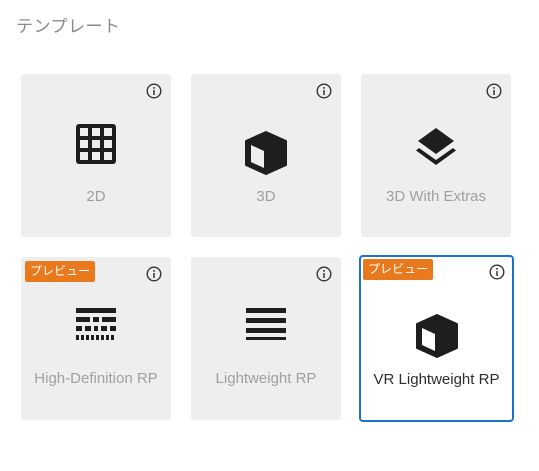 This screenshot has height=471, width=539. What do you see at coordinates (96, 196) in the screenshot?
I see `template-label: 2D` at bounding box center [96, 196].